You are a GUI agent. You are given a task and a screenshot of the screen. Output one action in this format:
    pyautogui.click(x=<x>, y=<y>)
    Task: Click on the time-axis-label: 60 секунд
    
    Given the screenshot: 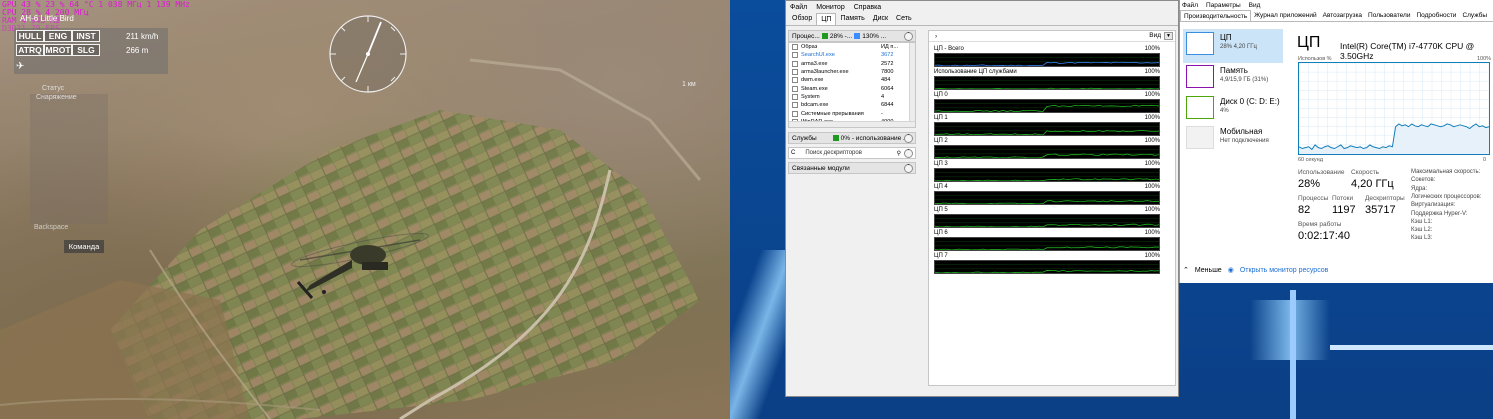 What is the action you would take?
    pyautogui.click(x=1310, y=160)
    